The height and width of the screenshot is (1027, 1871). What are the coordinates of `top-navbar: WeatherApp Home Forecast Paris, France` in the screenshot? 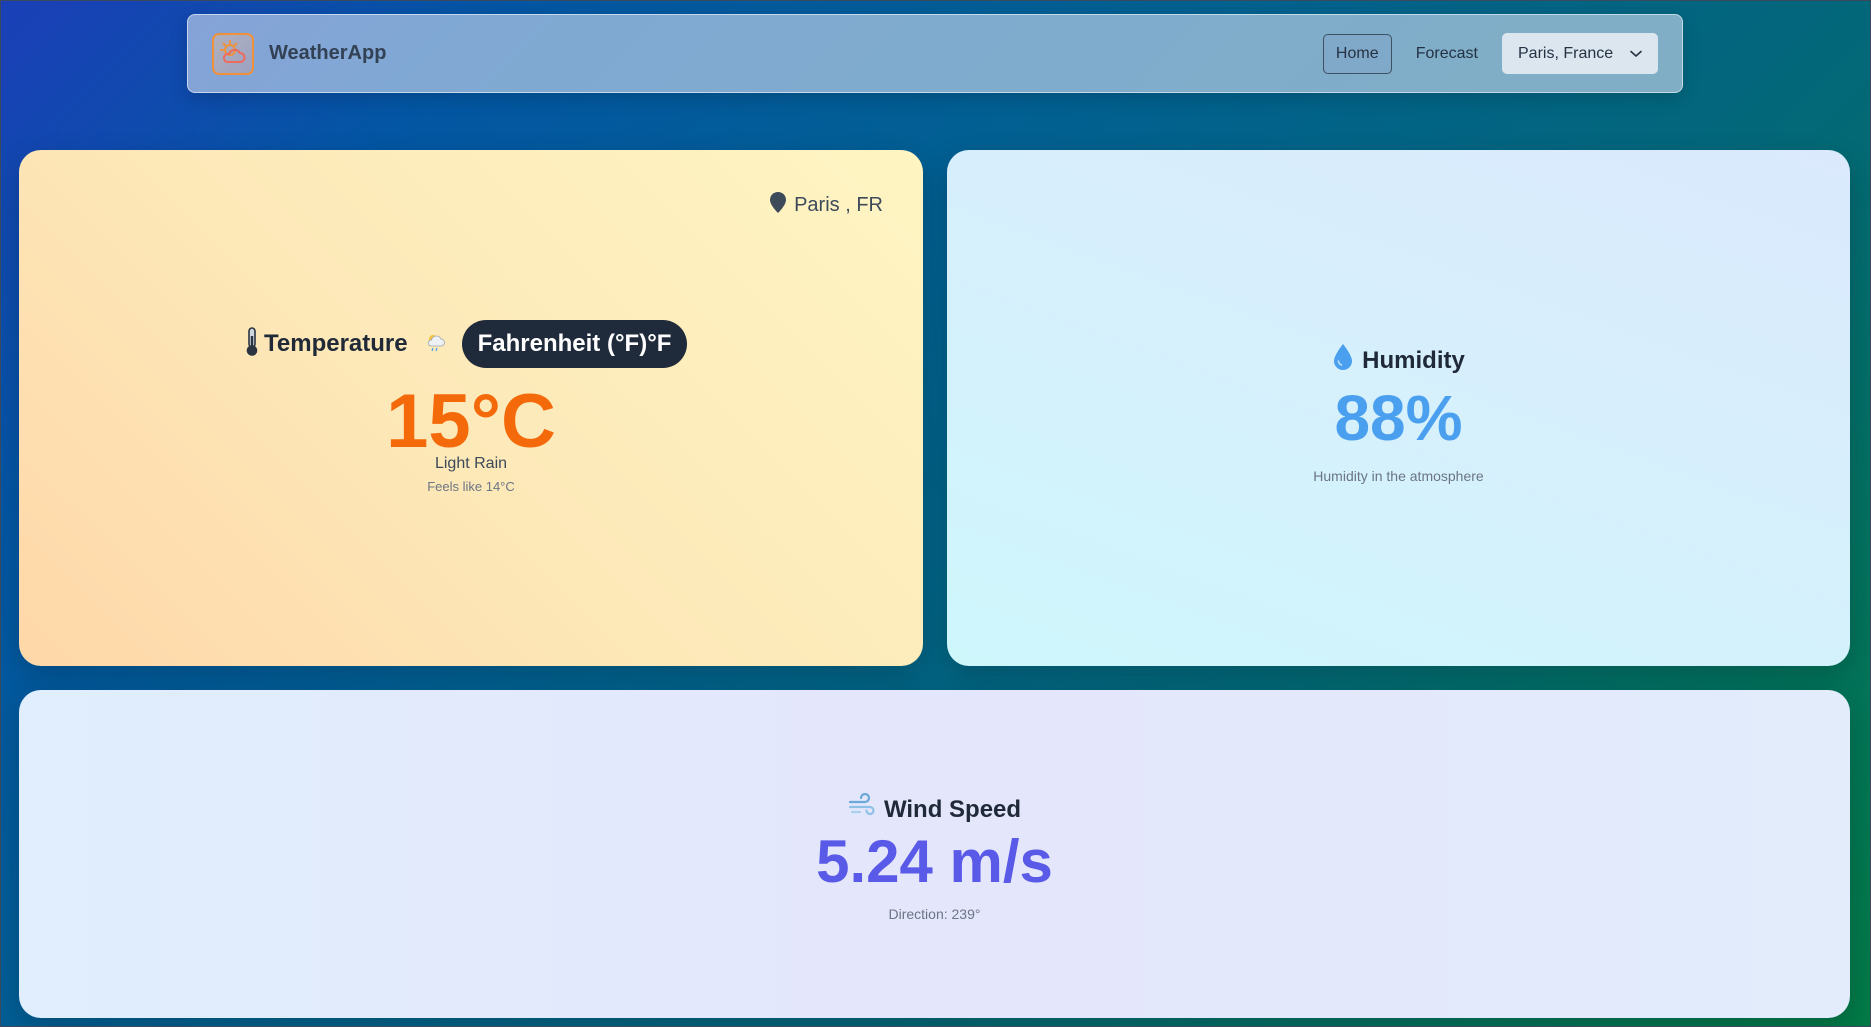 It's located at (935, 53).